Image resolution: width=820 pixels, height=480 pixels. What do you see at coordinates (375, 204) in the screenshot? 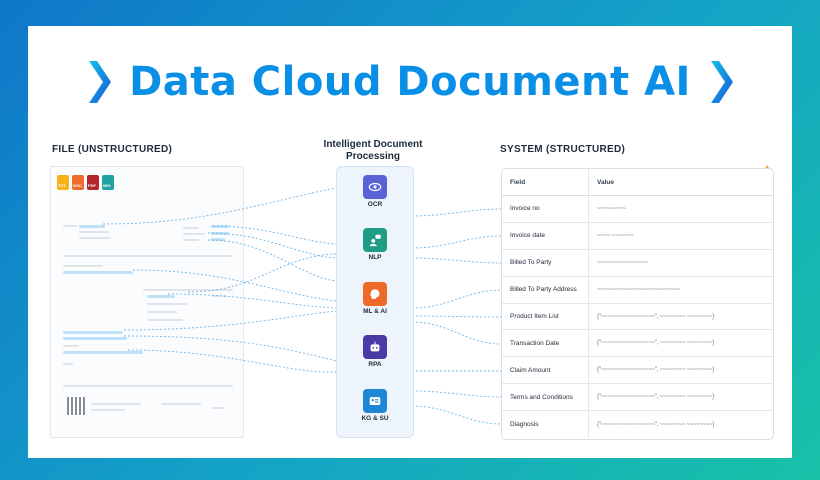
I see `step-label: OCR` at bounding box center [375, 204].